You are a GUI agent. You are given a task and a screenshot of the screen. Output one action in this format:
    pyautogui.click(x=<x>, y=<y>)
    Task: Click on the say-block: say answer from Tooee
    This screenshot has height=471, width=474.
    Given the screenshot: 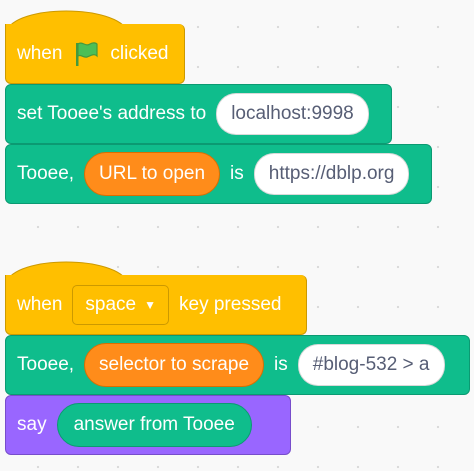 What is the action you would take?
    pyautogui.click(x=148, y=425)
    